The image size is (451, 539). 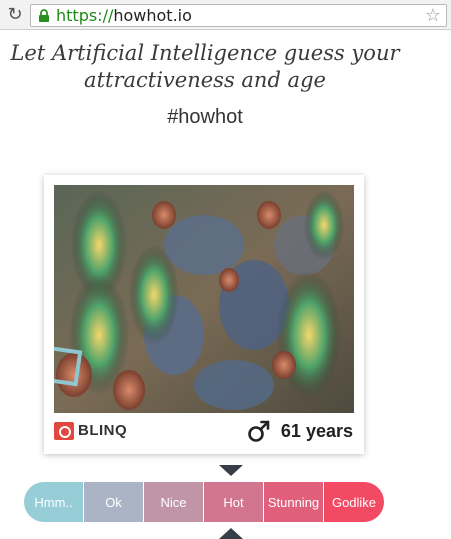 What do you see at coordinates (205, 117) in the screenshot?
I see `hashtag-label: #howhot` at bounding box center [205, 117].